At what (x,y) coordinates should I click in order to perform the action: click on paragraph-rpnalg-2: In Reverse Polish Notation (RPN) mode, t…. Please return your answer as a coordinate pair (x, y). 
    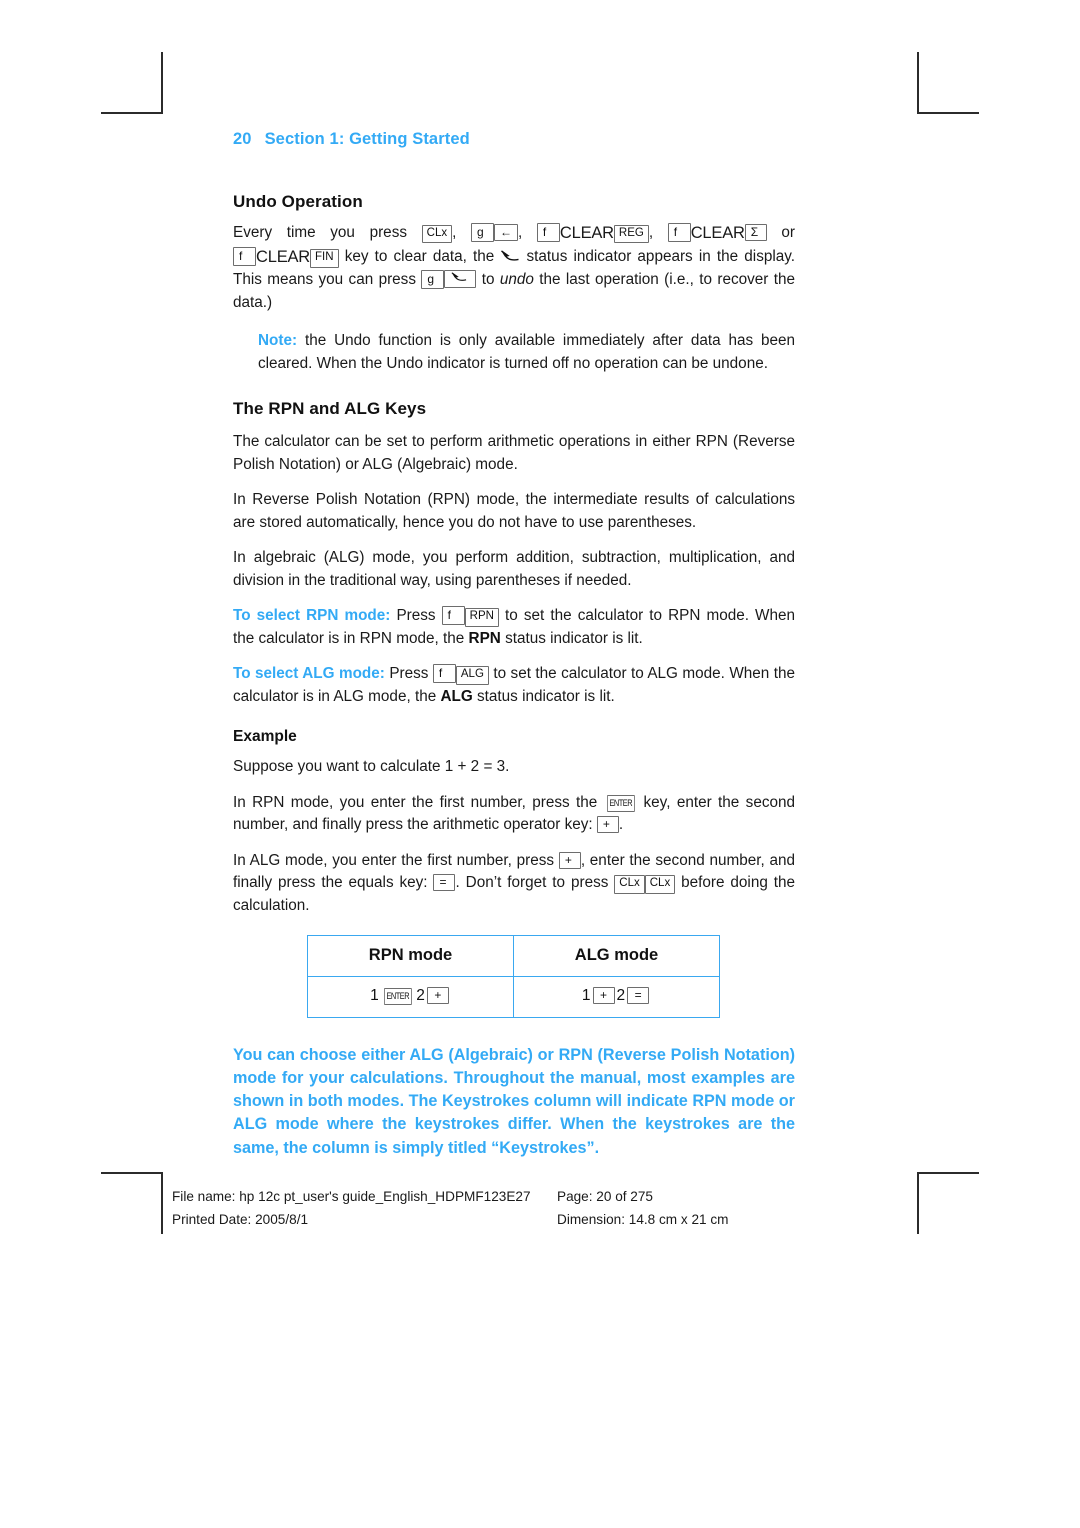
    Looking at the image, I should click on (514, 511).